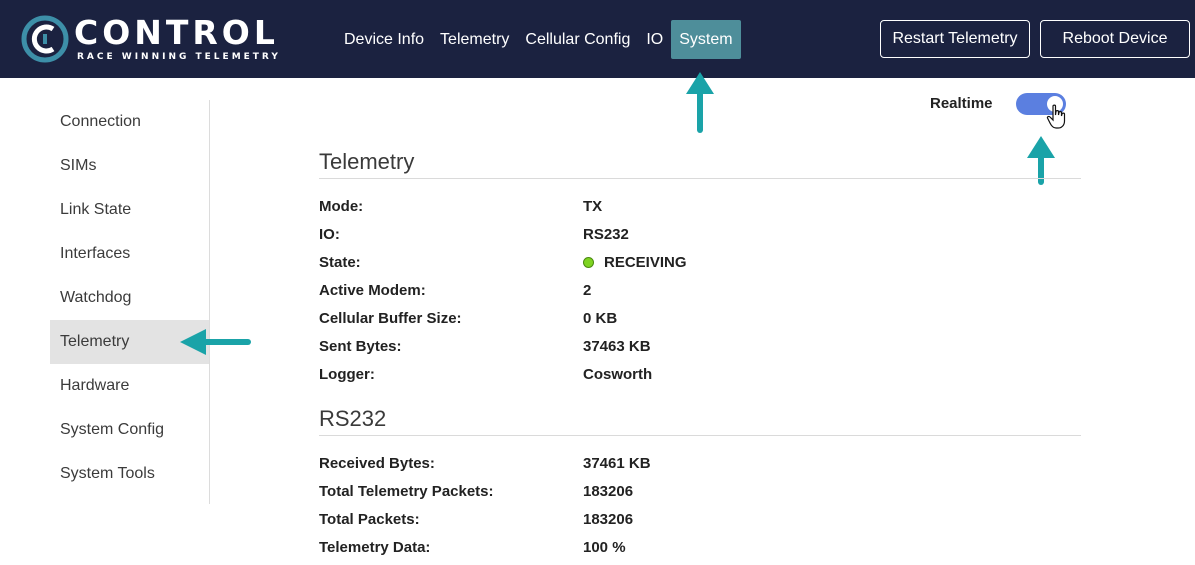 This screenshot has height=565, width=1195. I want to click on annotation-arrow-up-icon, so click(700, 102).